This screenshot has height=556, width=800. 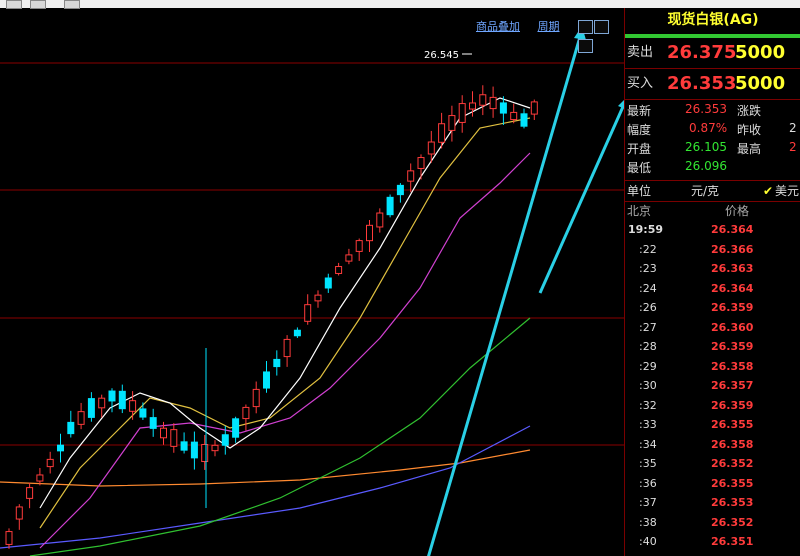 I want to click on tick-price: 26.357, so click(x=732, y=385).